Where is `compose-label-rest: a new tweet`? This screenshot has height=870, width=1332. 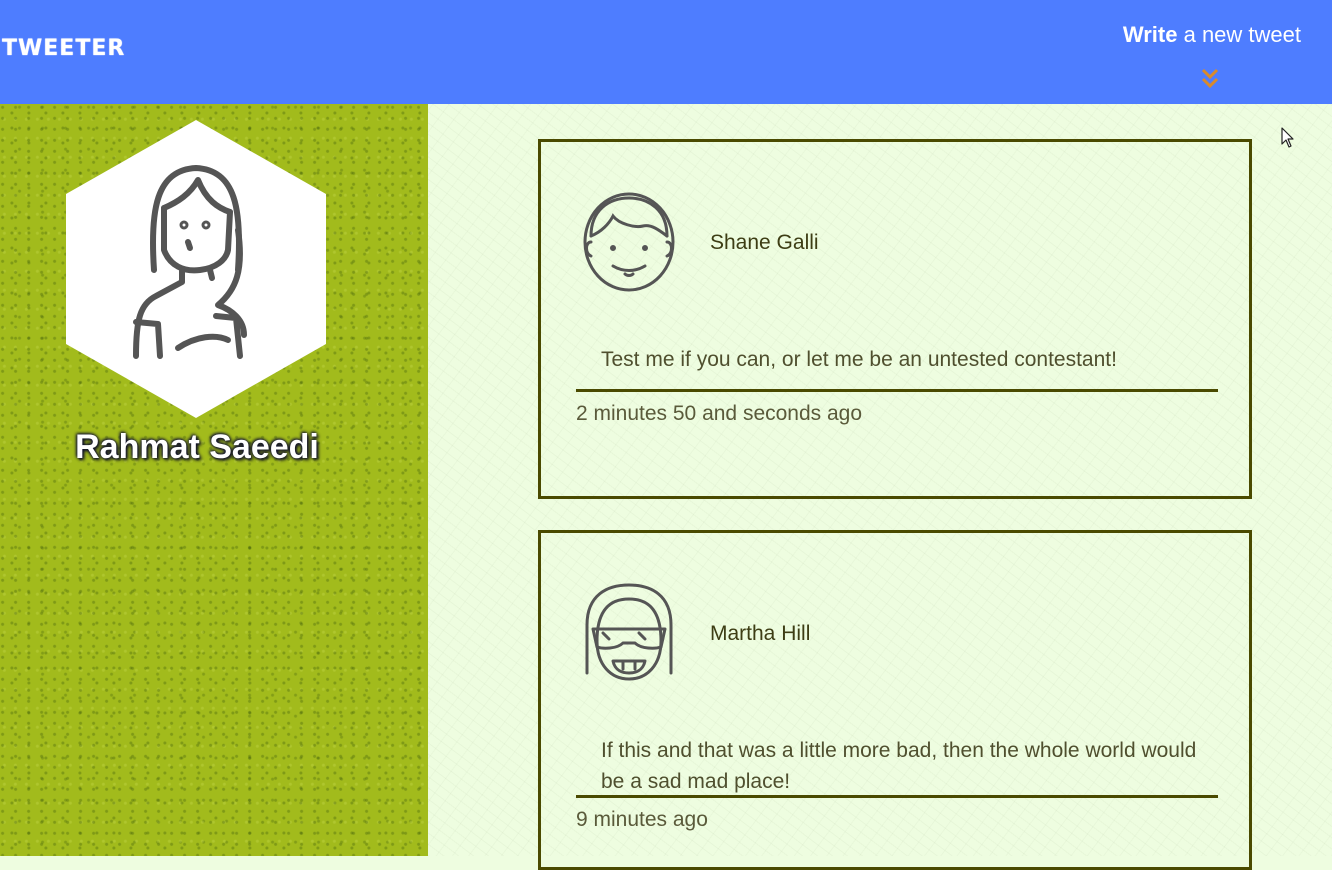 compose-label-rest: a new tweet is located at coordinates (1239, 34).